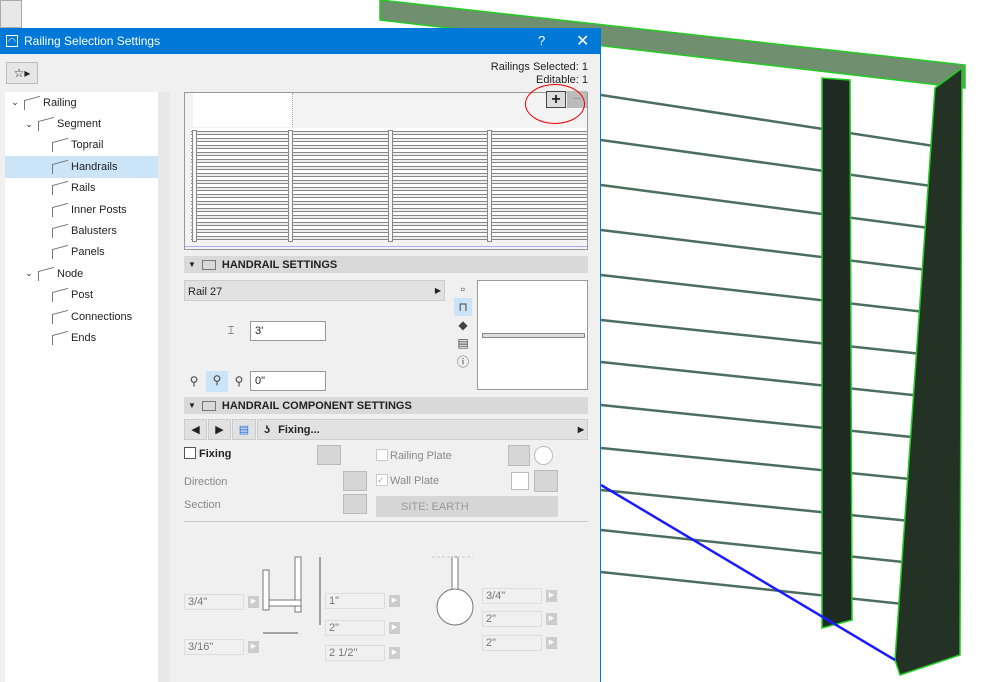  What do you see at coordinates (239, 381) in the screenshot?
I see `offset-right-icon: ⚲` at bounding box center [239, 381].